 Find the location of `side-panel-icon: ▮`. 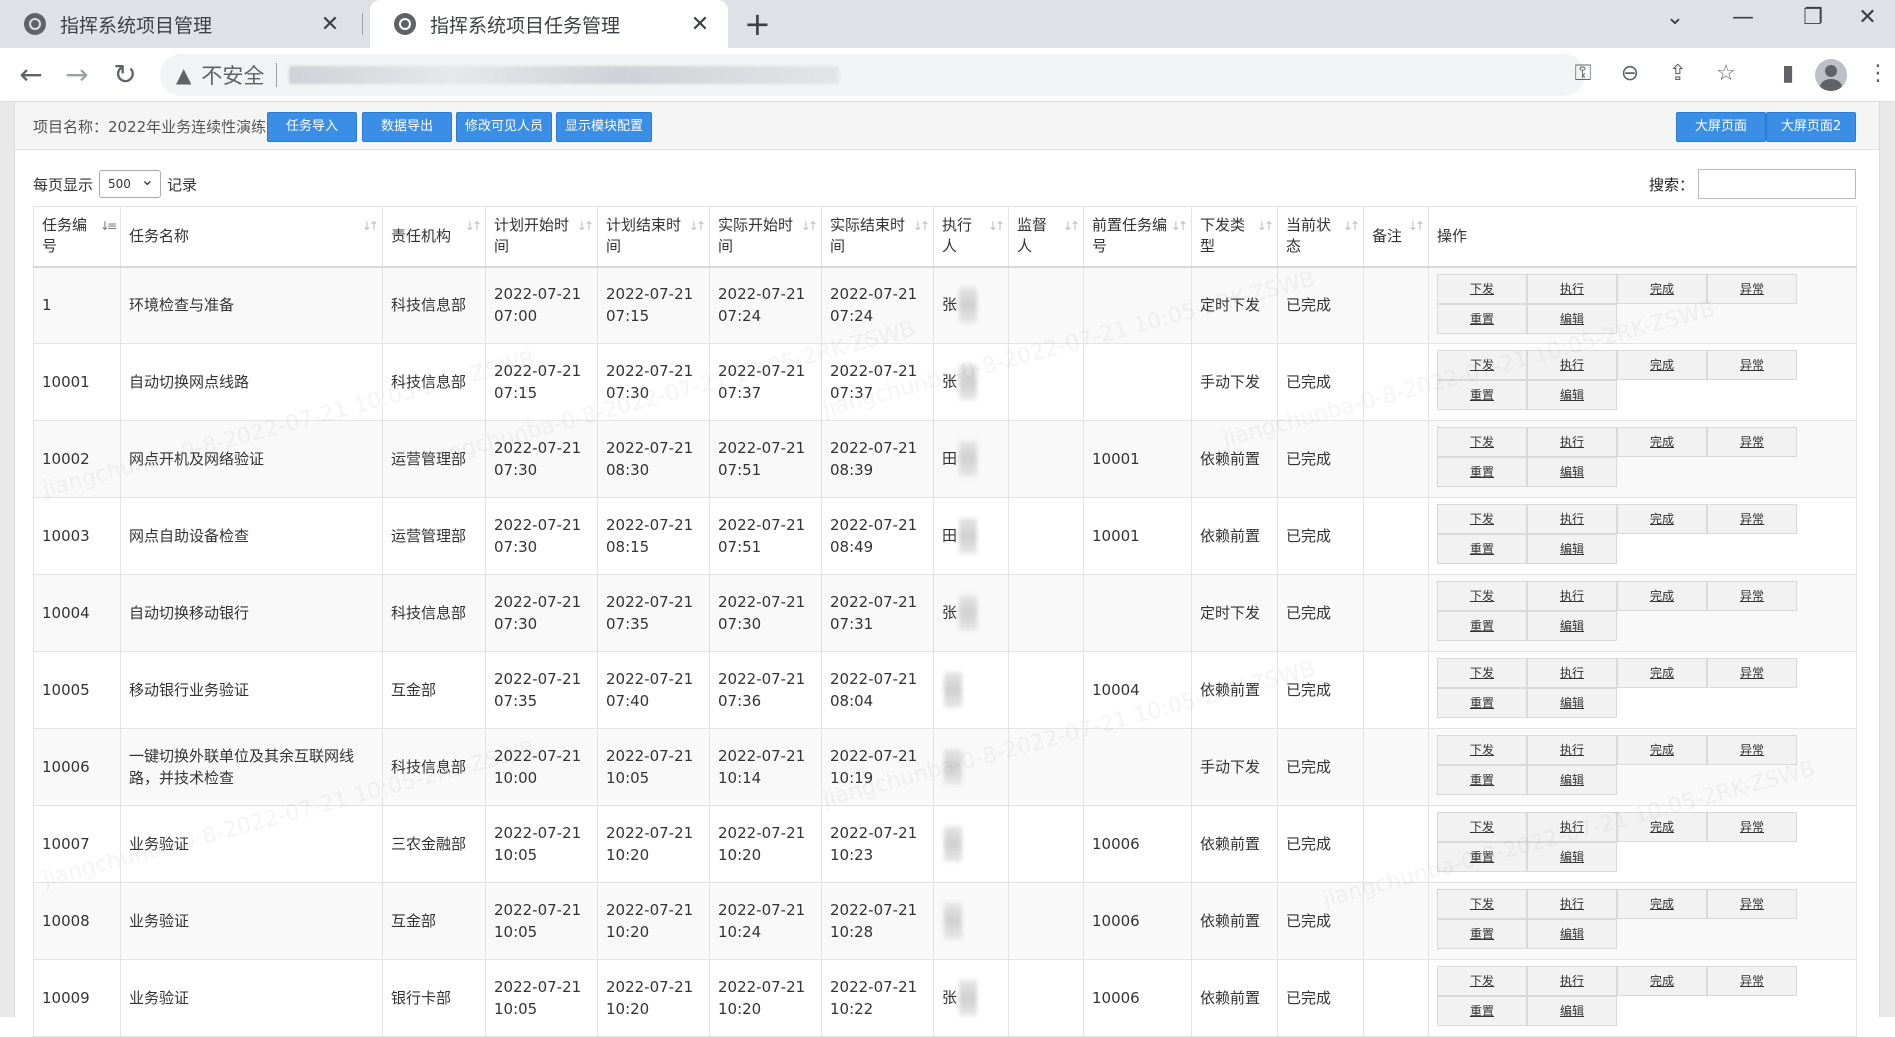

side-panel-icon: ▮ is located at coordinates (1788, 74).